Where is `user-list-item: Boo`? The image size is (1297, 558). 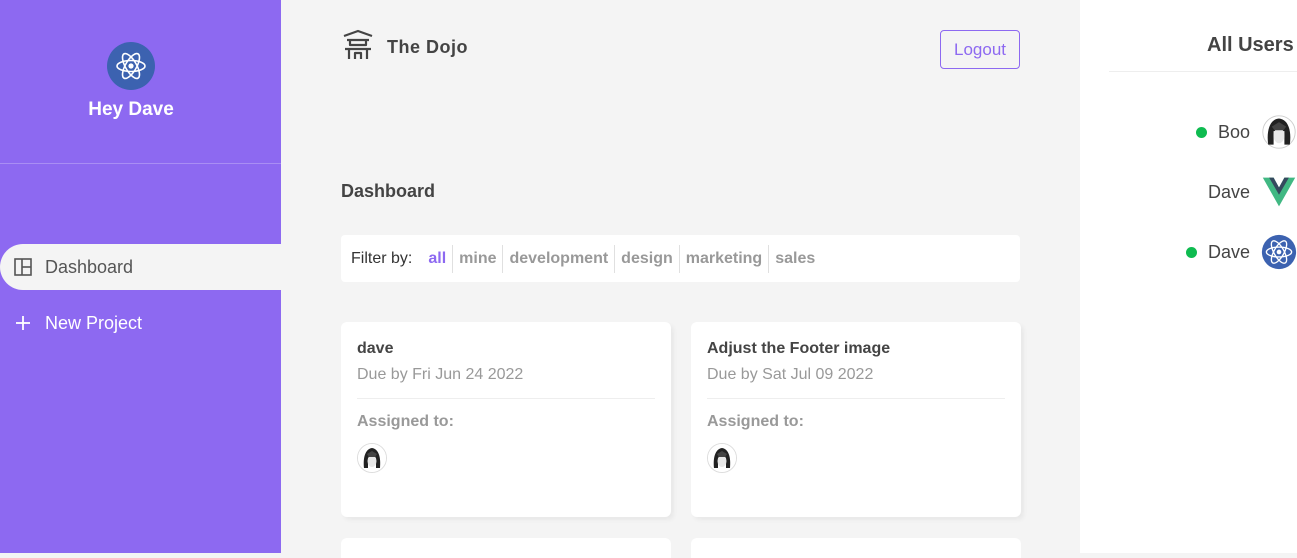
user-list-item: Boo is located at coordinates (1246, 132).